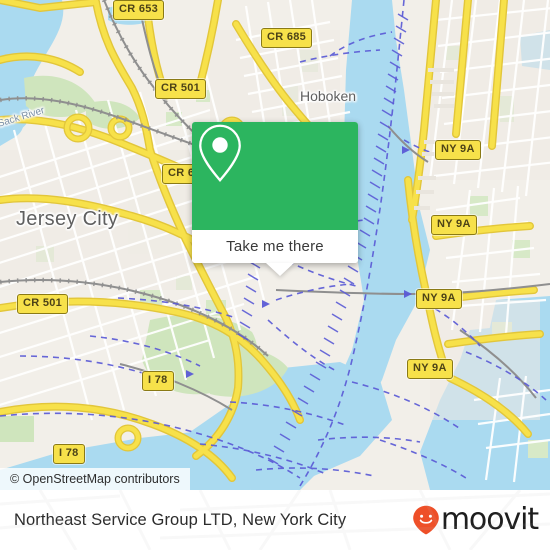 Image resolution: width=550 pixels, height=550 pixels. Describe the element at coordinates (139, 10) in the screenshot. I see `road-shield-cr-653: CR 653` at that location.